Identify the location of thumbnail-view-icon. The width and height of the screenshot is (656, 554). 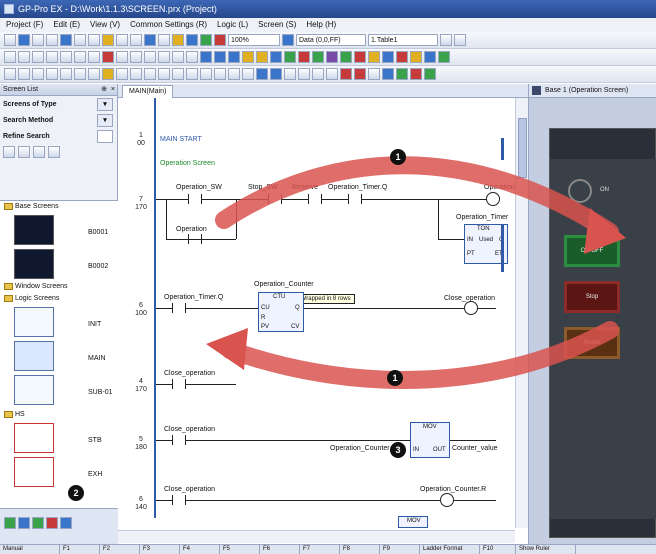
(9, 152).